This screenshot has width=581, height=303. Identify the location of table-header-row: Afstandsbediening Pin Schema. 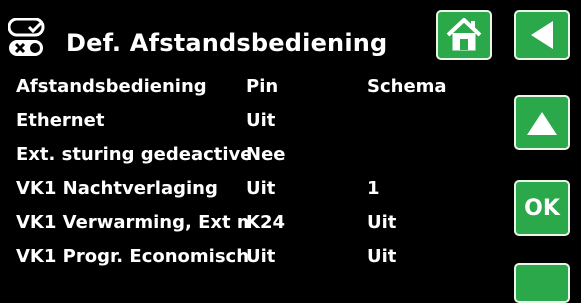
(250, 87).